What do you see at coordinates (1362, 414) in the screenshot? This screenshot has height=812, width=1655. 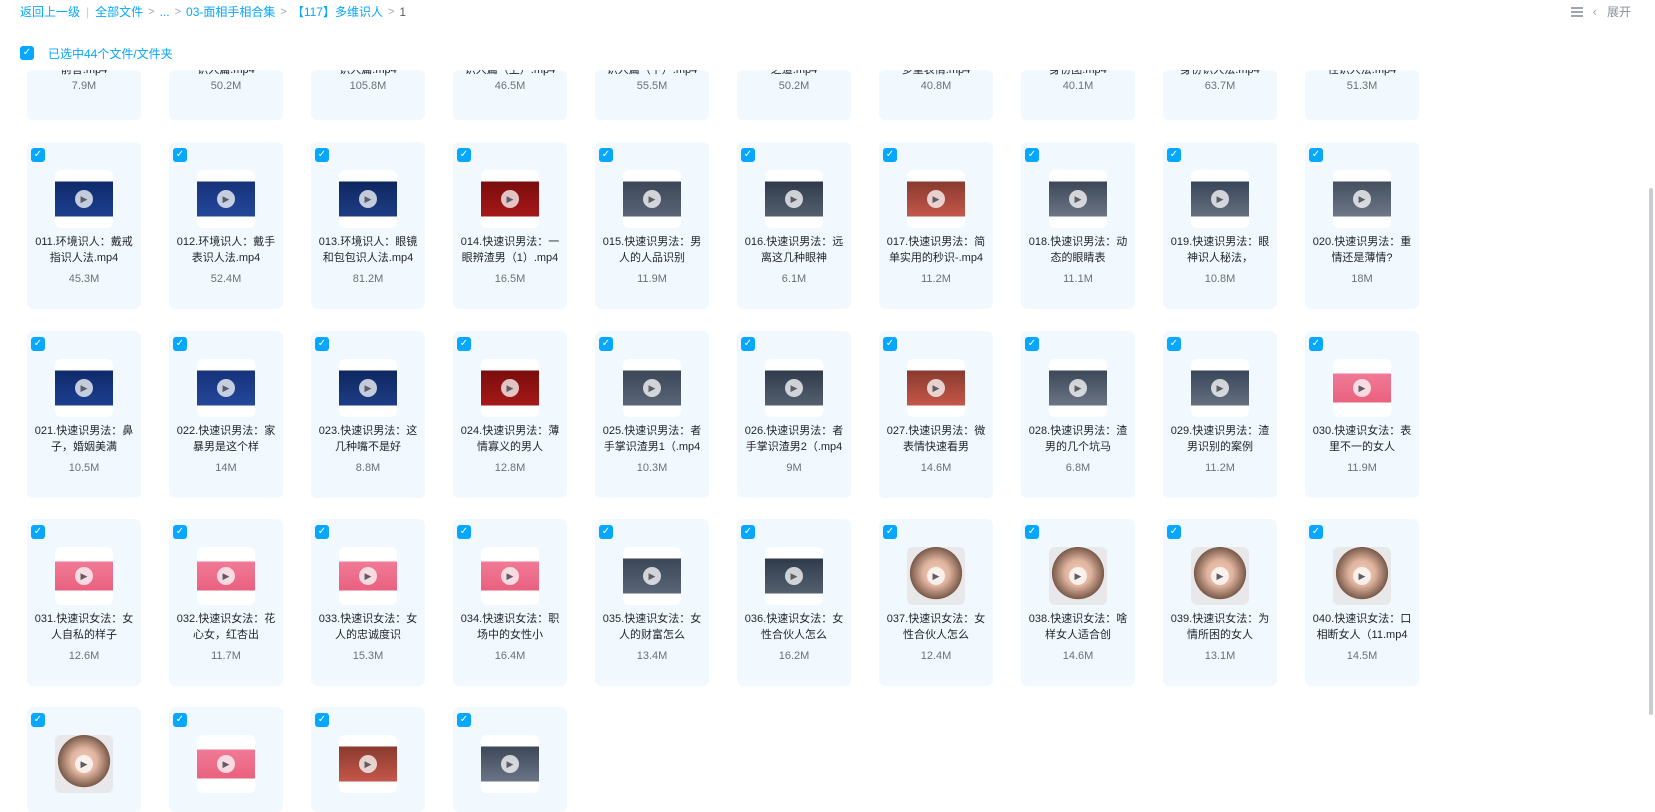 I see `file-card: ✓ ▶ 030.快速识女法：表里不一的女人 11.9M` at bounding box center [1362, 414].